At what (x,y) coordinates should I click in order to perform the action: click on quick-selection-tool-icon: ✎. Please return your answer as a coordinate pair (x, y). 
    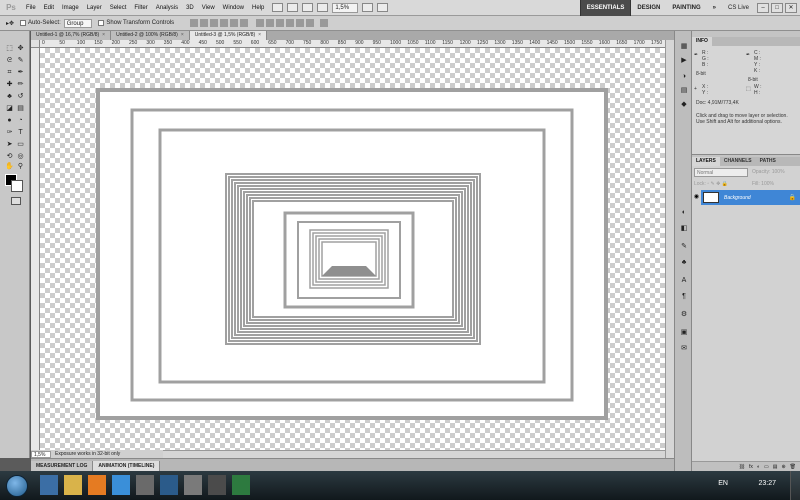
    Looking at the image, I should click on (20, 60).